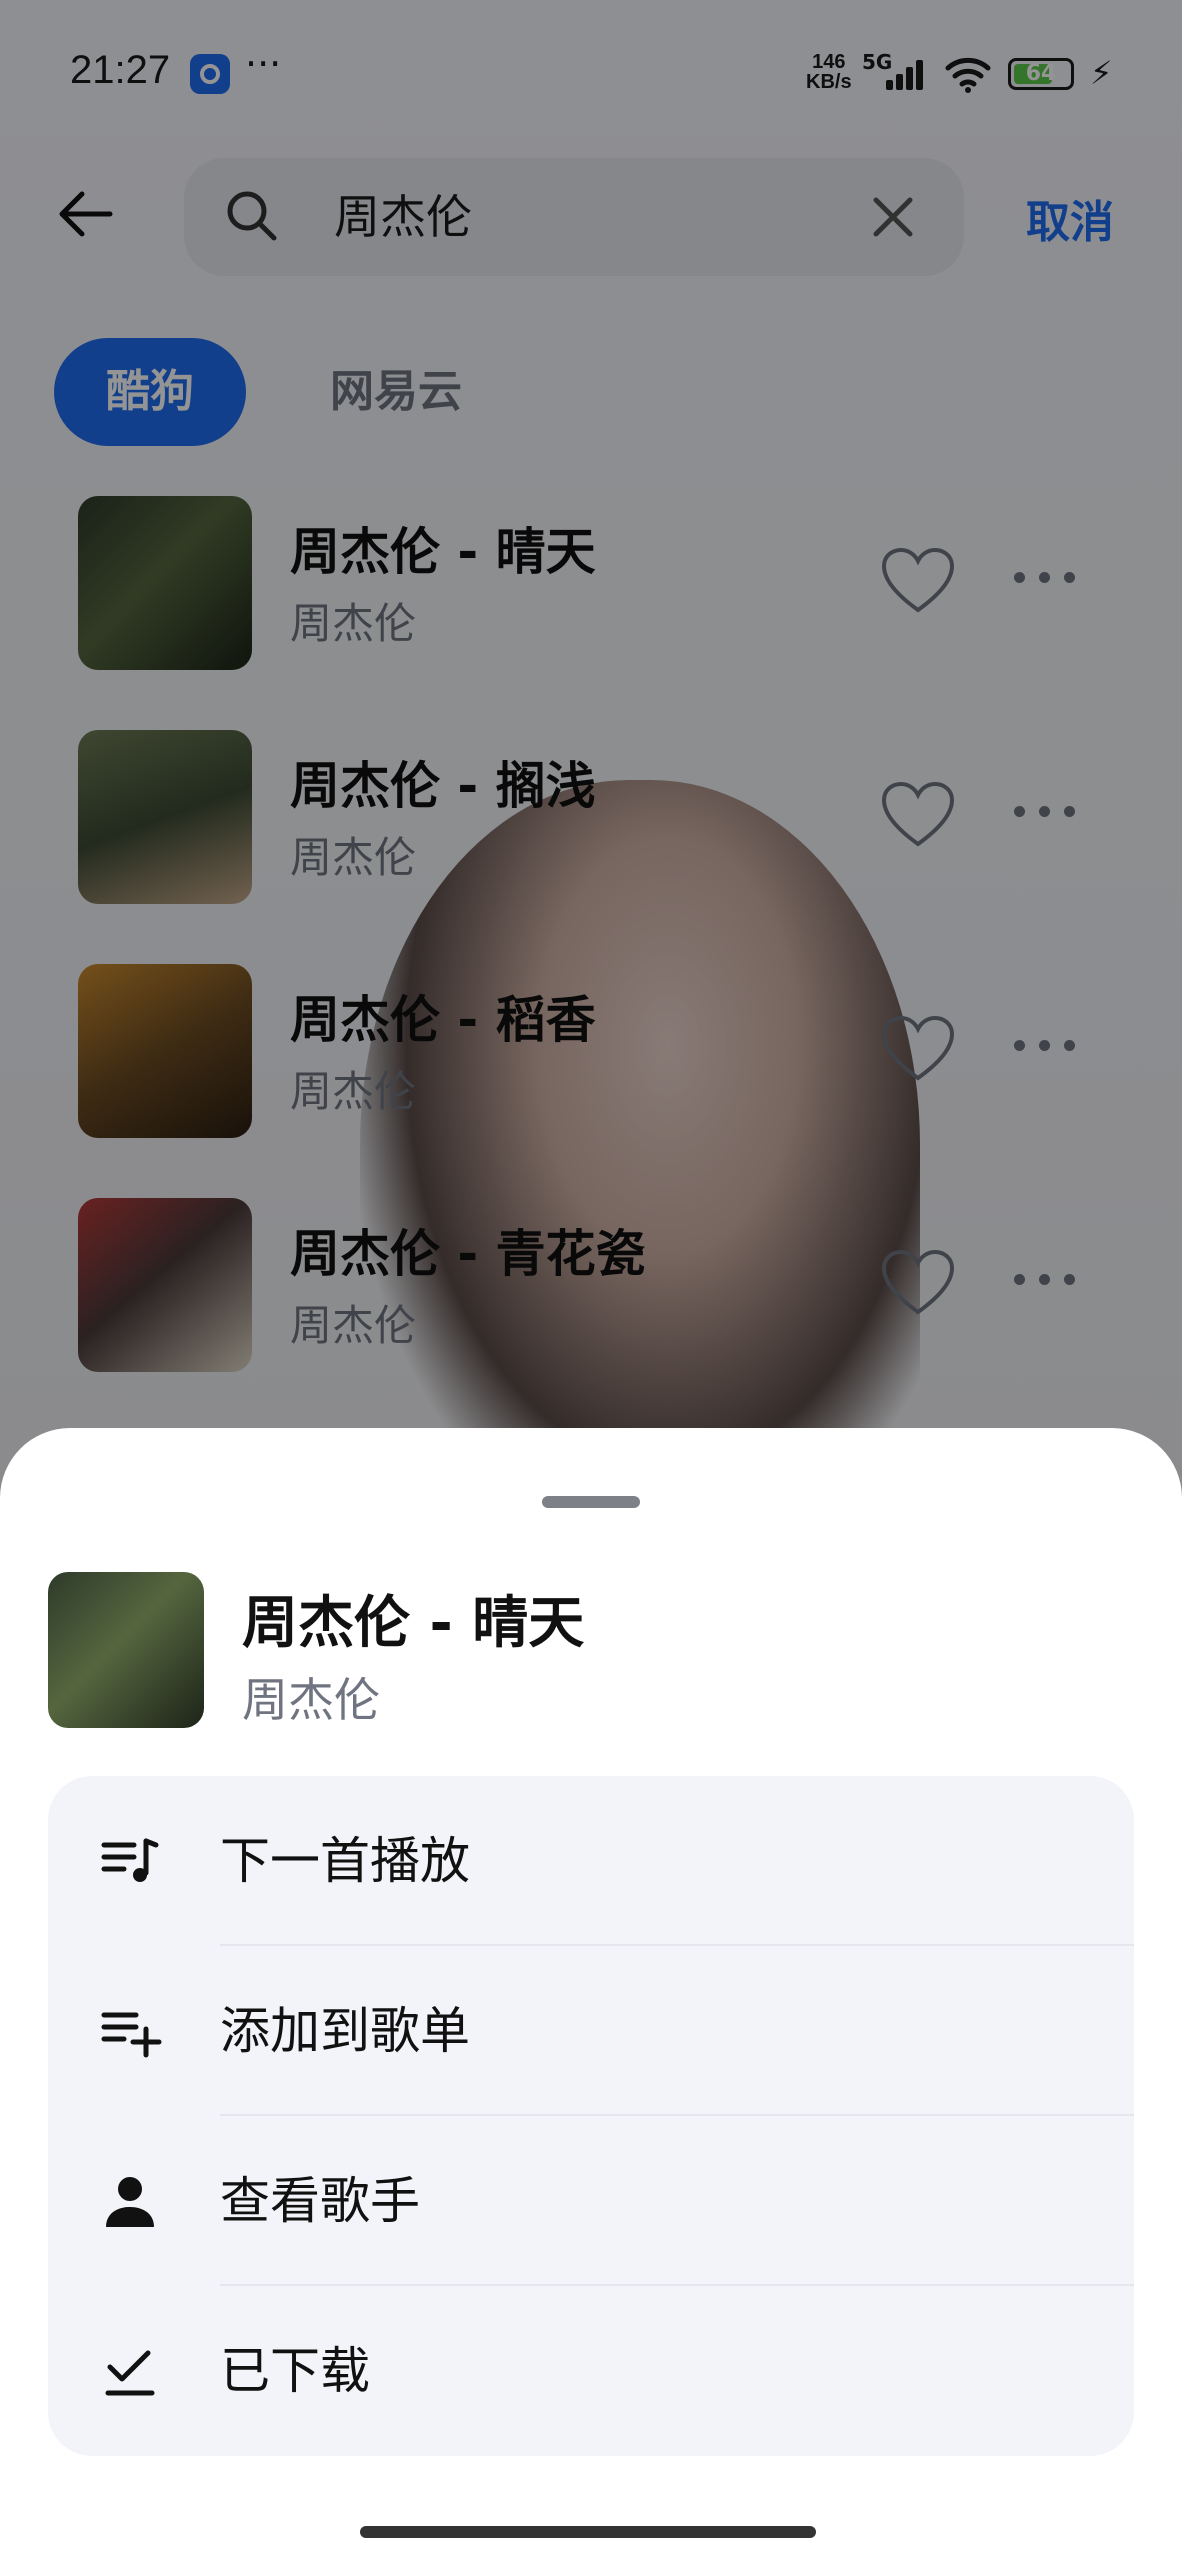 This screenshot has width=1182, height=2560. Describe the element at coordinates (295, 2371) in the screenshot. I see `menu-item-label: 已下载` at that location.